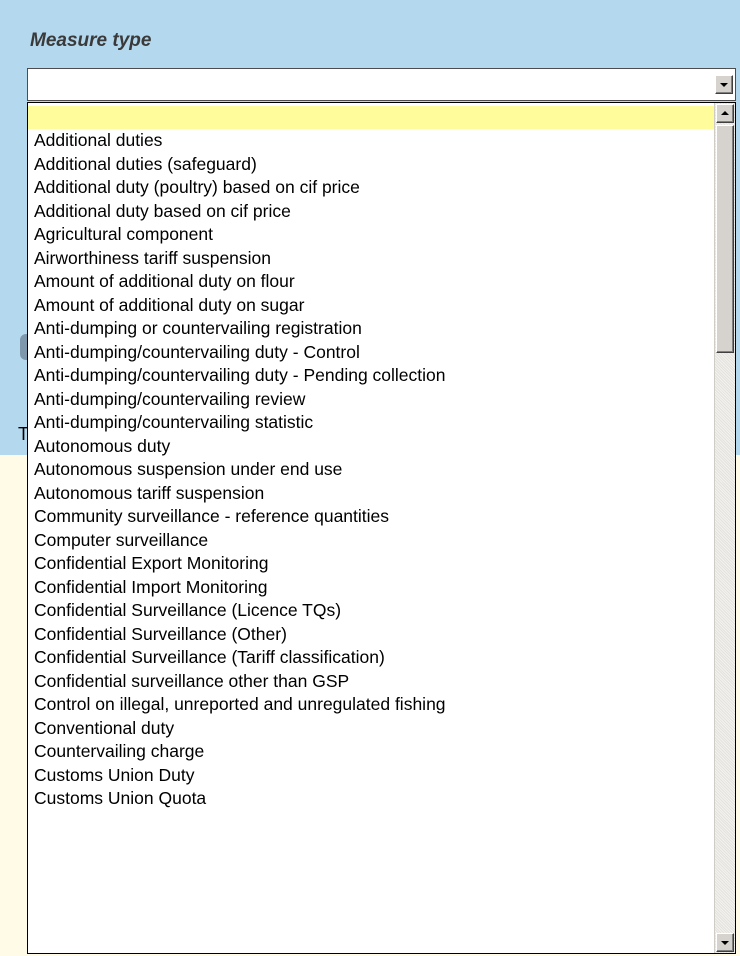 This screenshot has width=740, height=956. I want to click on scroll-up-button, so click(725, 113).